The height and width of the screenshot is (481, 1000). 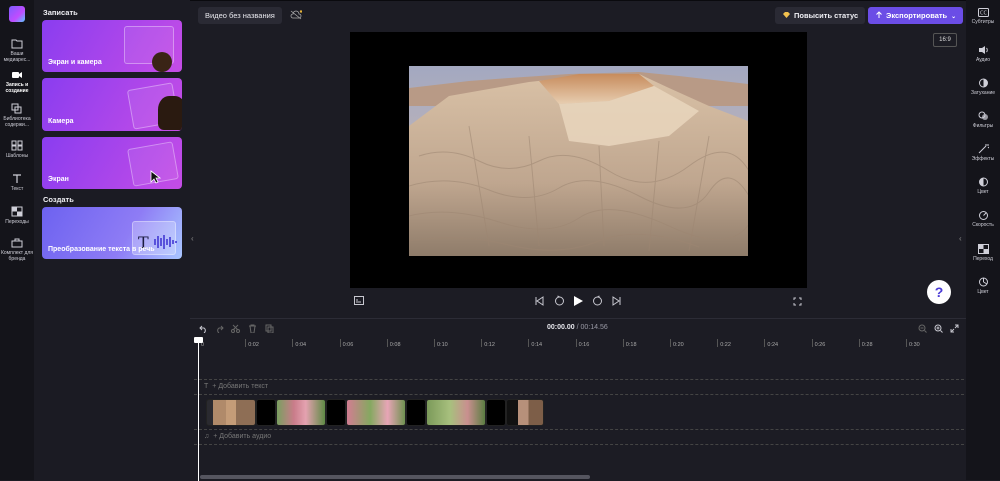 I want to click on split-scissors-icon, so click(x=235, y=328).